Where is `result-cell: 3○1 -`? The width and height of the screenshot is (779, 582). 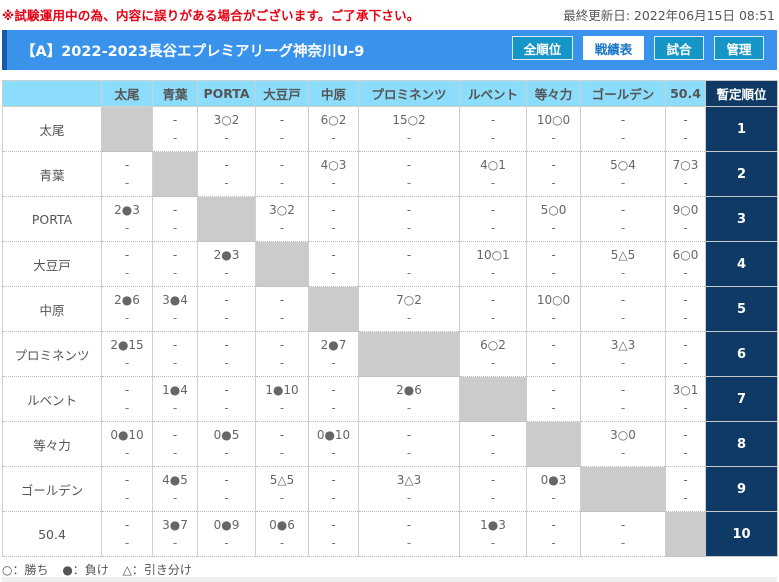
result-cell: 3○1 - is located at coordinates (685, 399).